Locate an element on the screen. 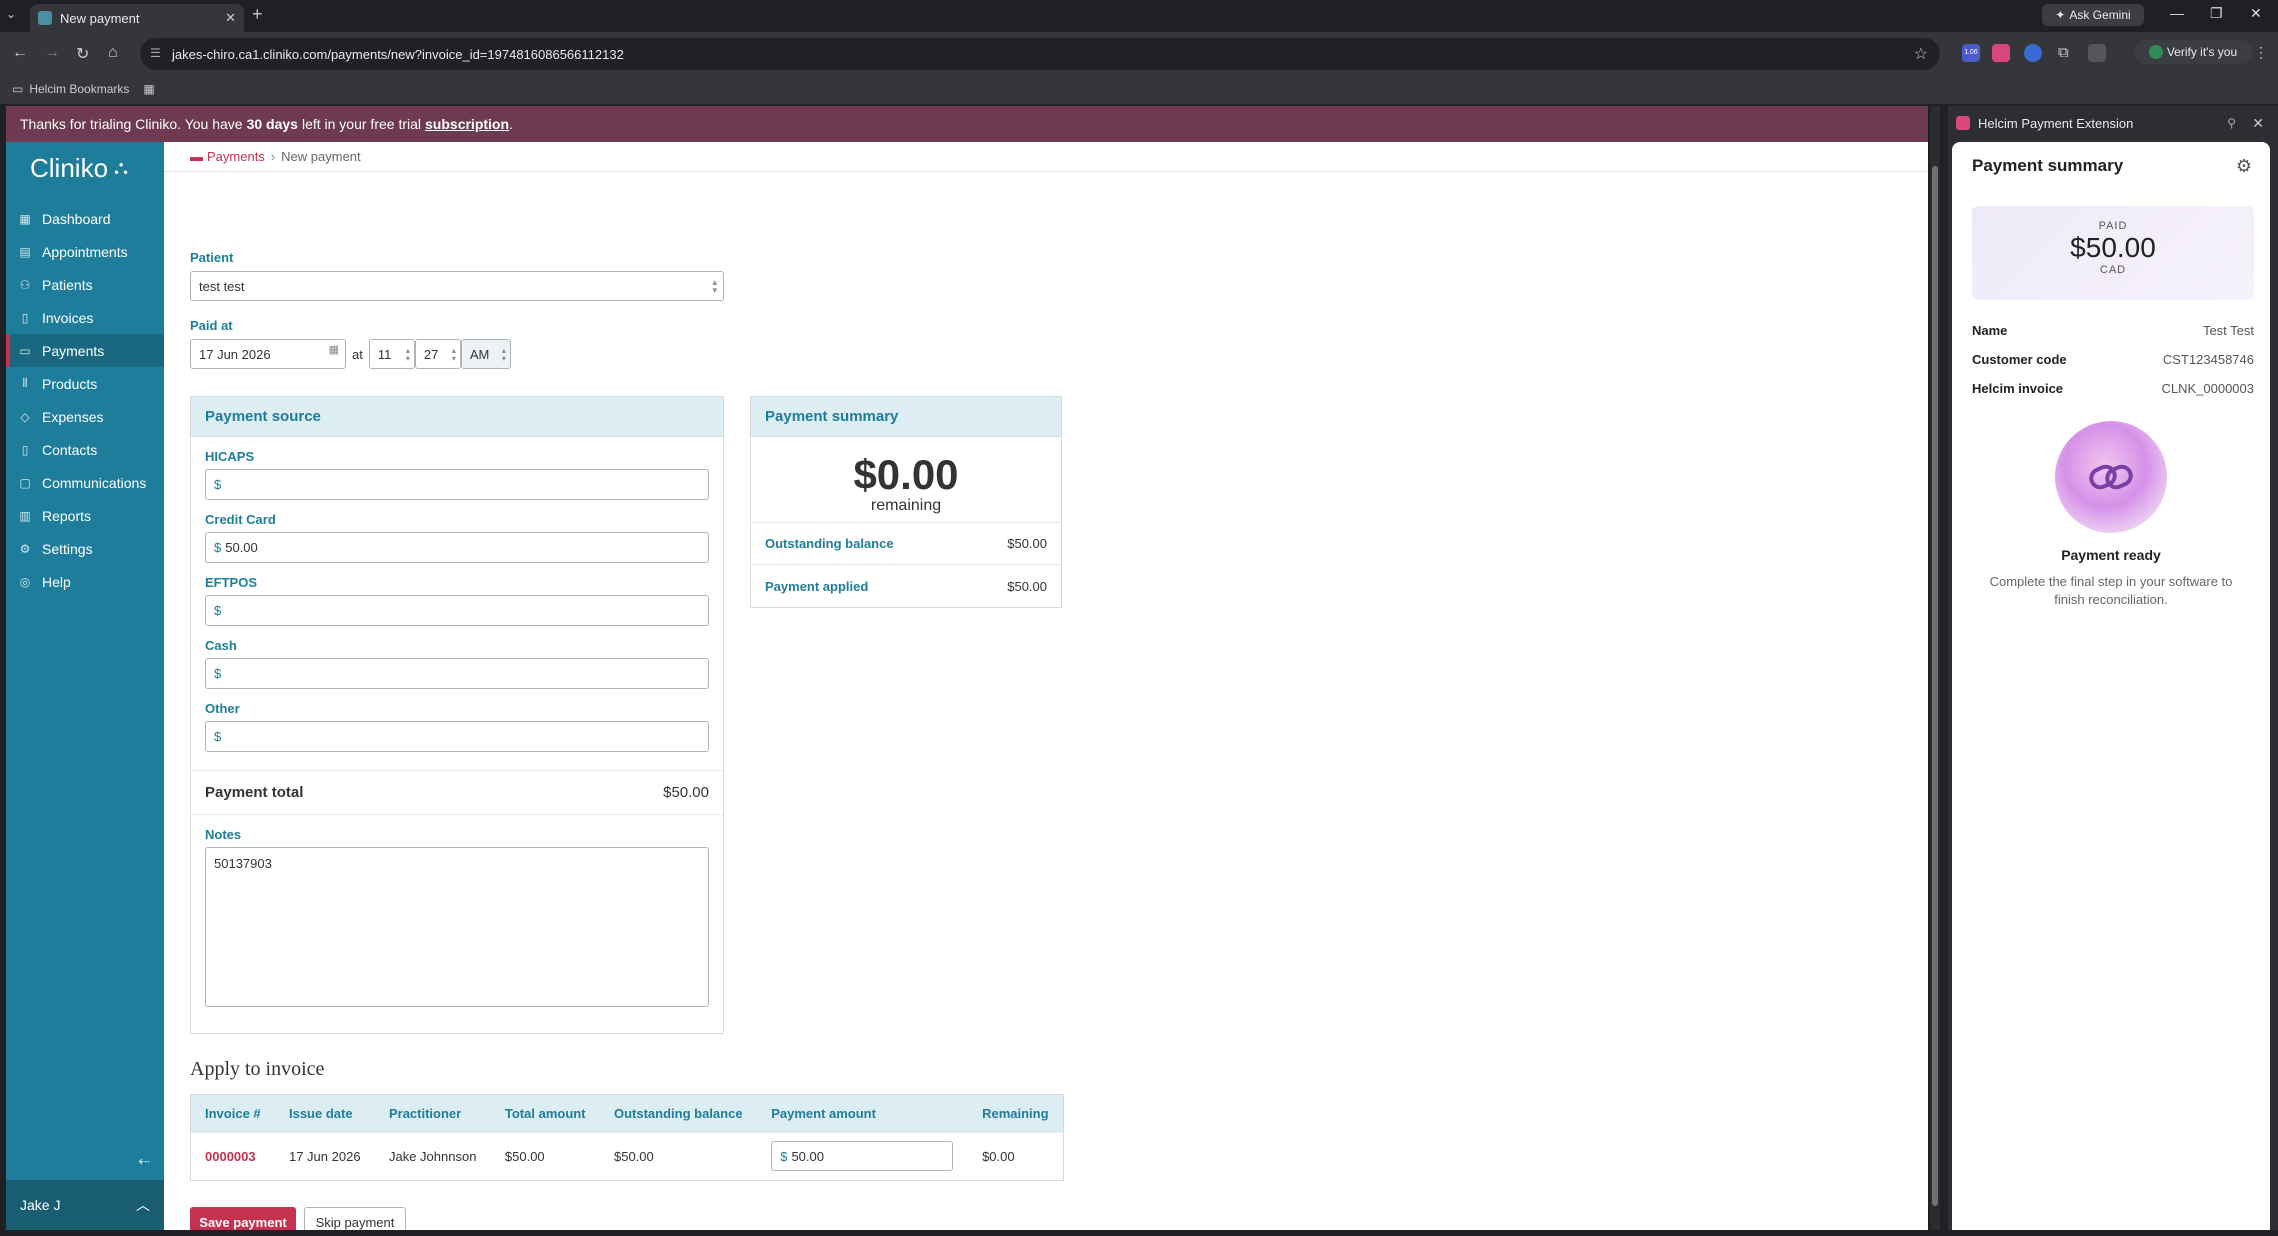 The height and width of the screenshot is (1236, 2278). calendar-icon: ▤ is located at coordinates (25, 251).